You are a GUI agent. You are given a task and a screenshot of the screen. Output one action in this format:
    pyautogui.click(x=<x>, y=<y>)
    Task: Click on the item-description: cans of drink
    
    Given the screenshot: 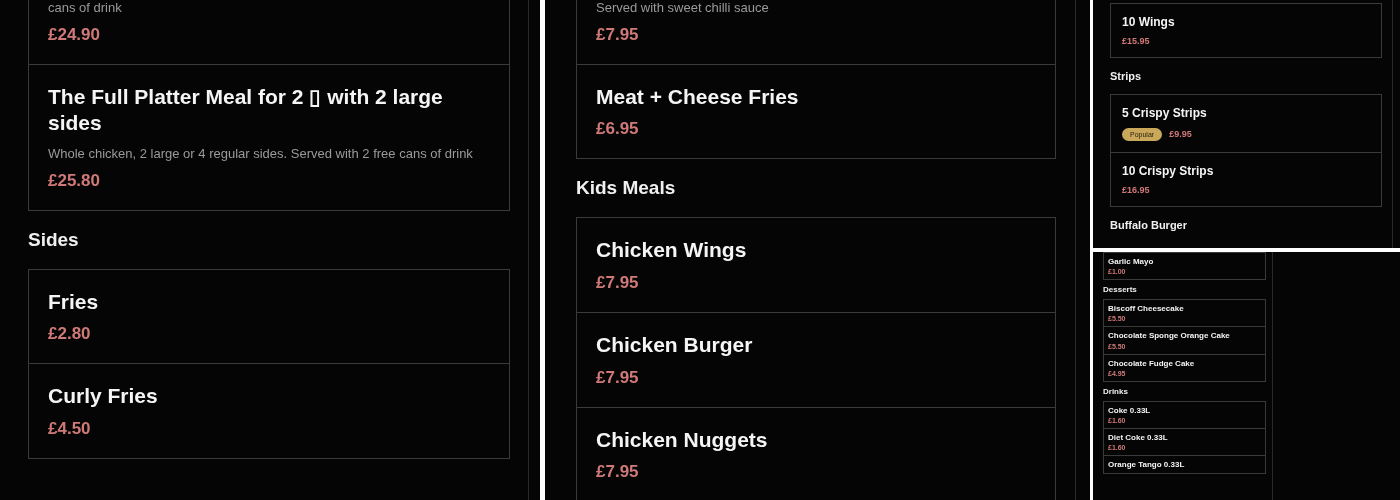 What is the action you would take?
    pyautogui.click(x=85, y=8)
    